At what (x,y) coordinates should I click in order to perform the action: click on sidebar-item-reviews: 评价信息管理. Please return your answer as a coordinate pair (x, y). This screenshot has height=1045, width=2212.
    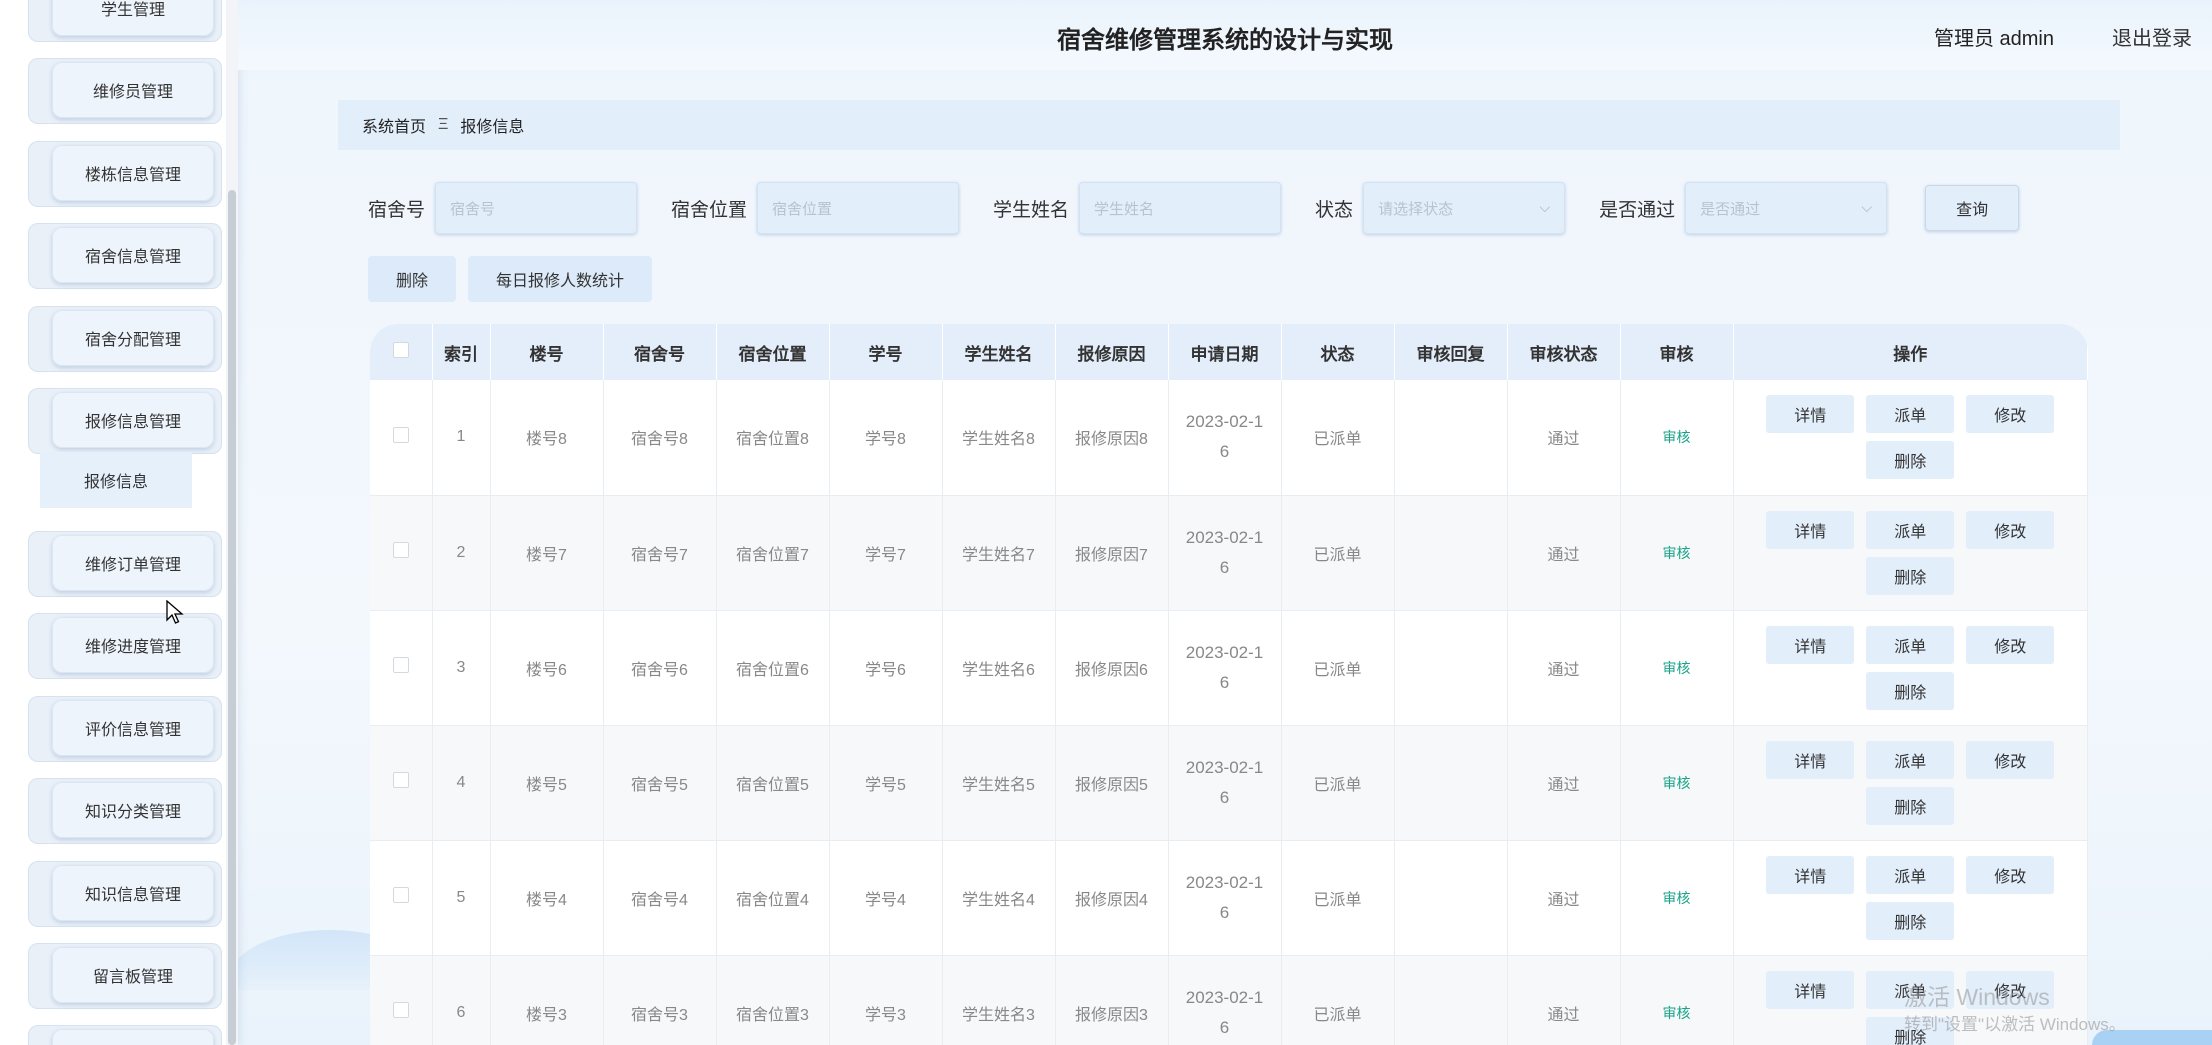
    Looking at the image, I should click on (125, 729).